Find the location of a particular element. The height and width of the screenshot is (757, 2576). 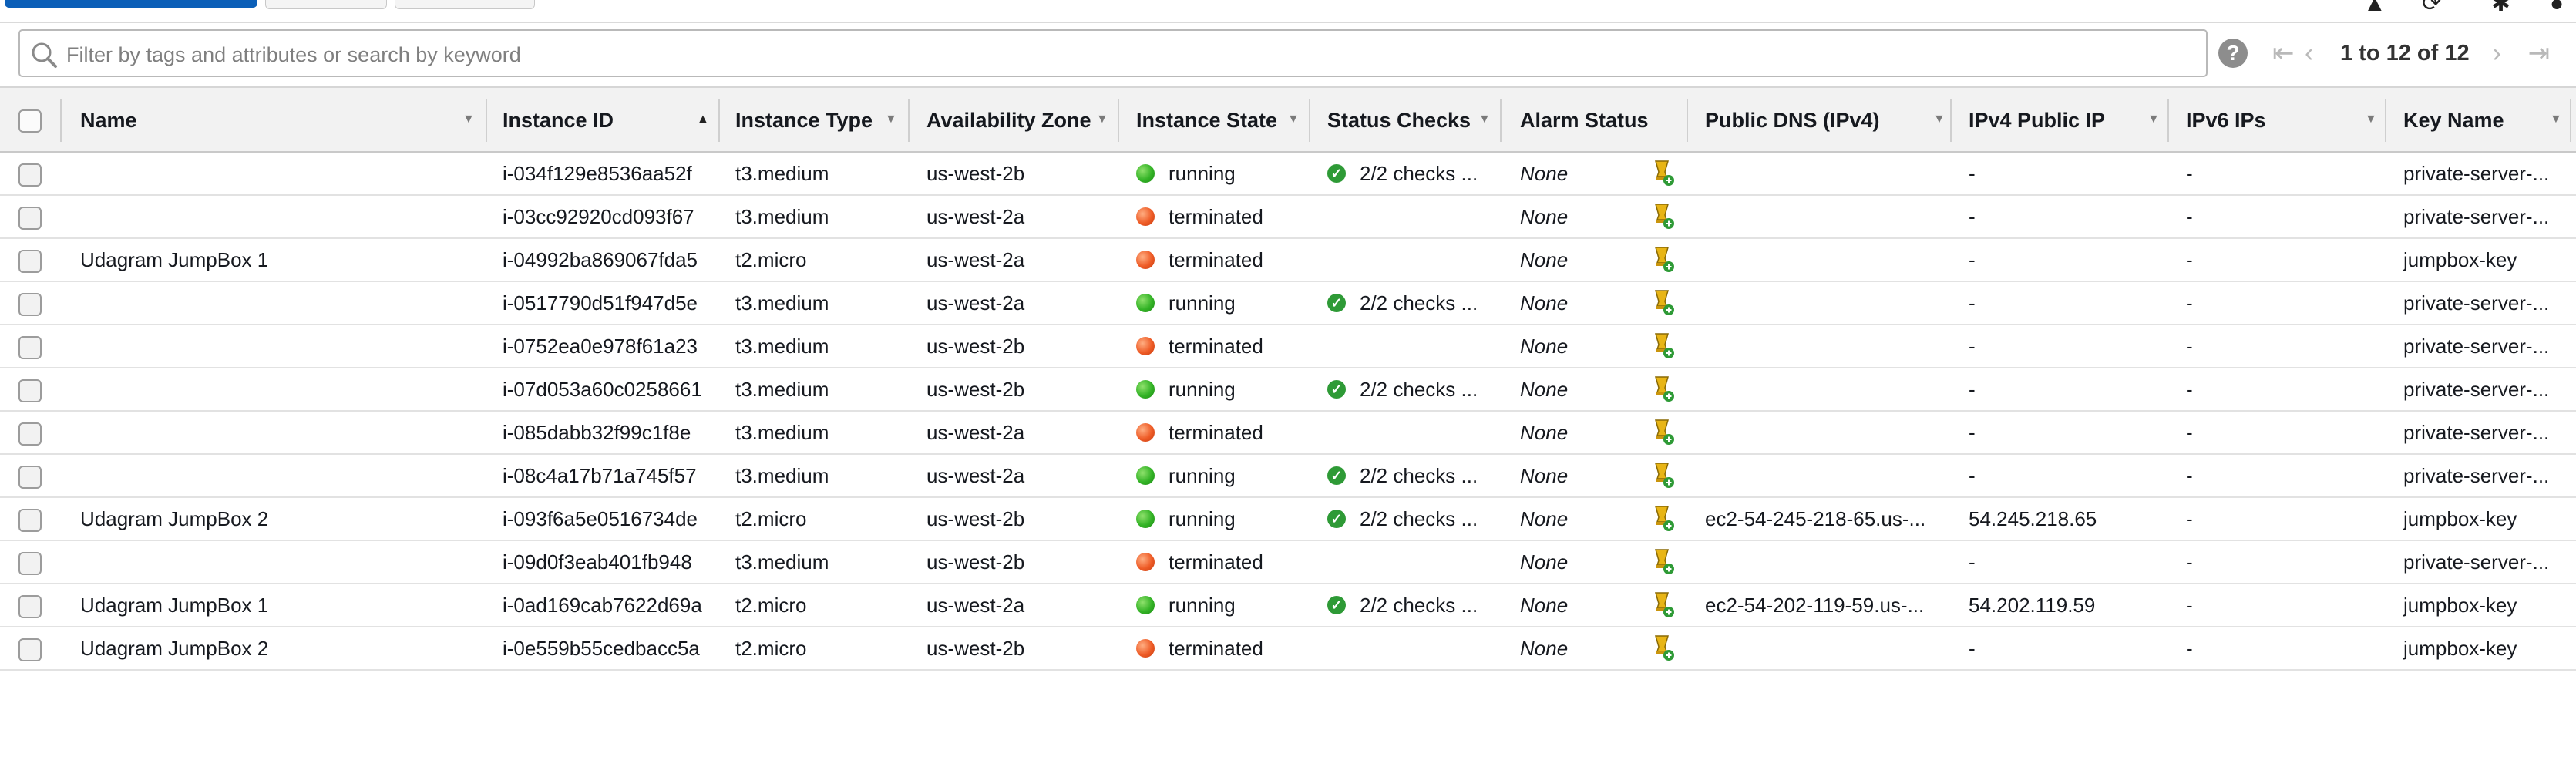

column-header-name: Name ▼ is located at coordinates (280, 121).